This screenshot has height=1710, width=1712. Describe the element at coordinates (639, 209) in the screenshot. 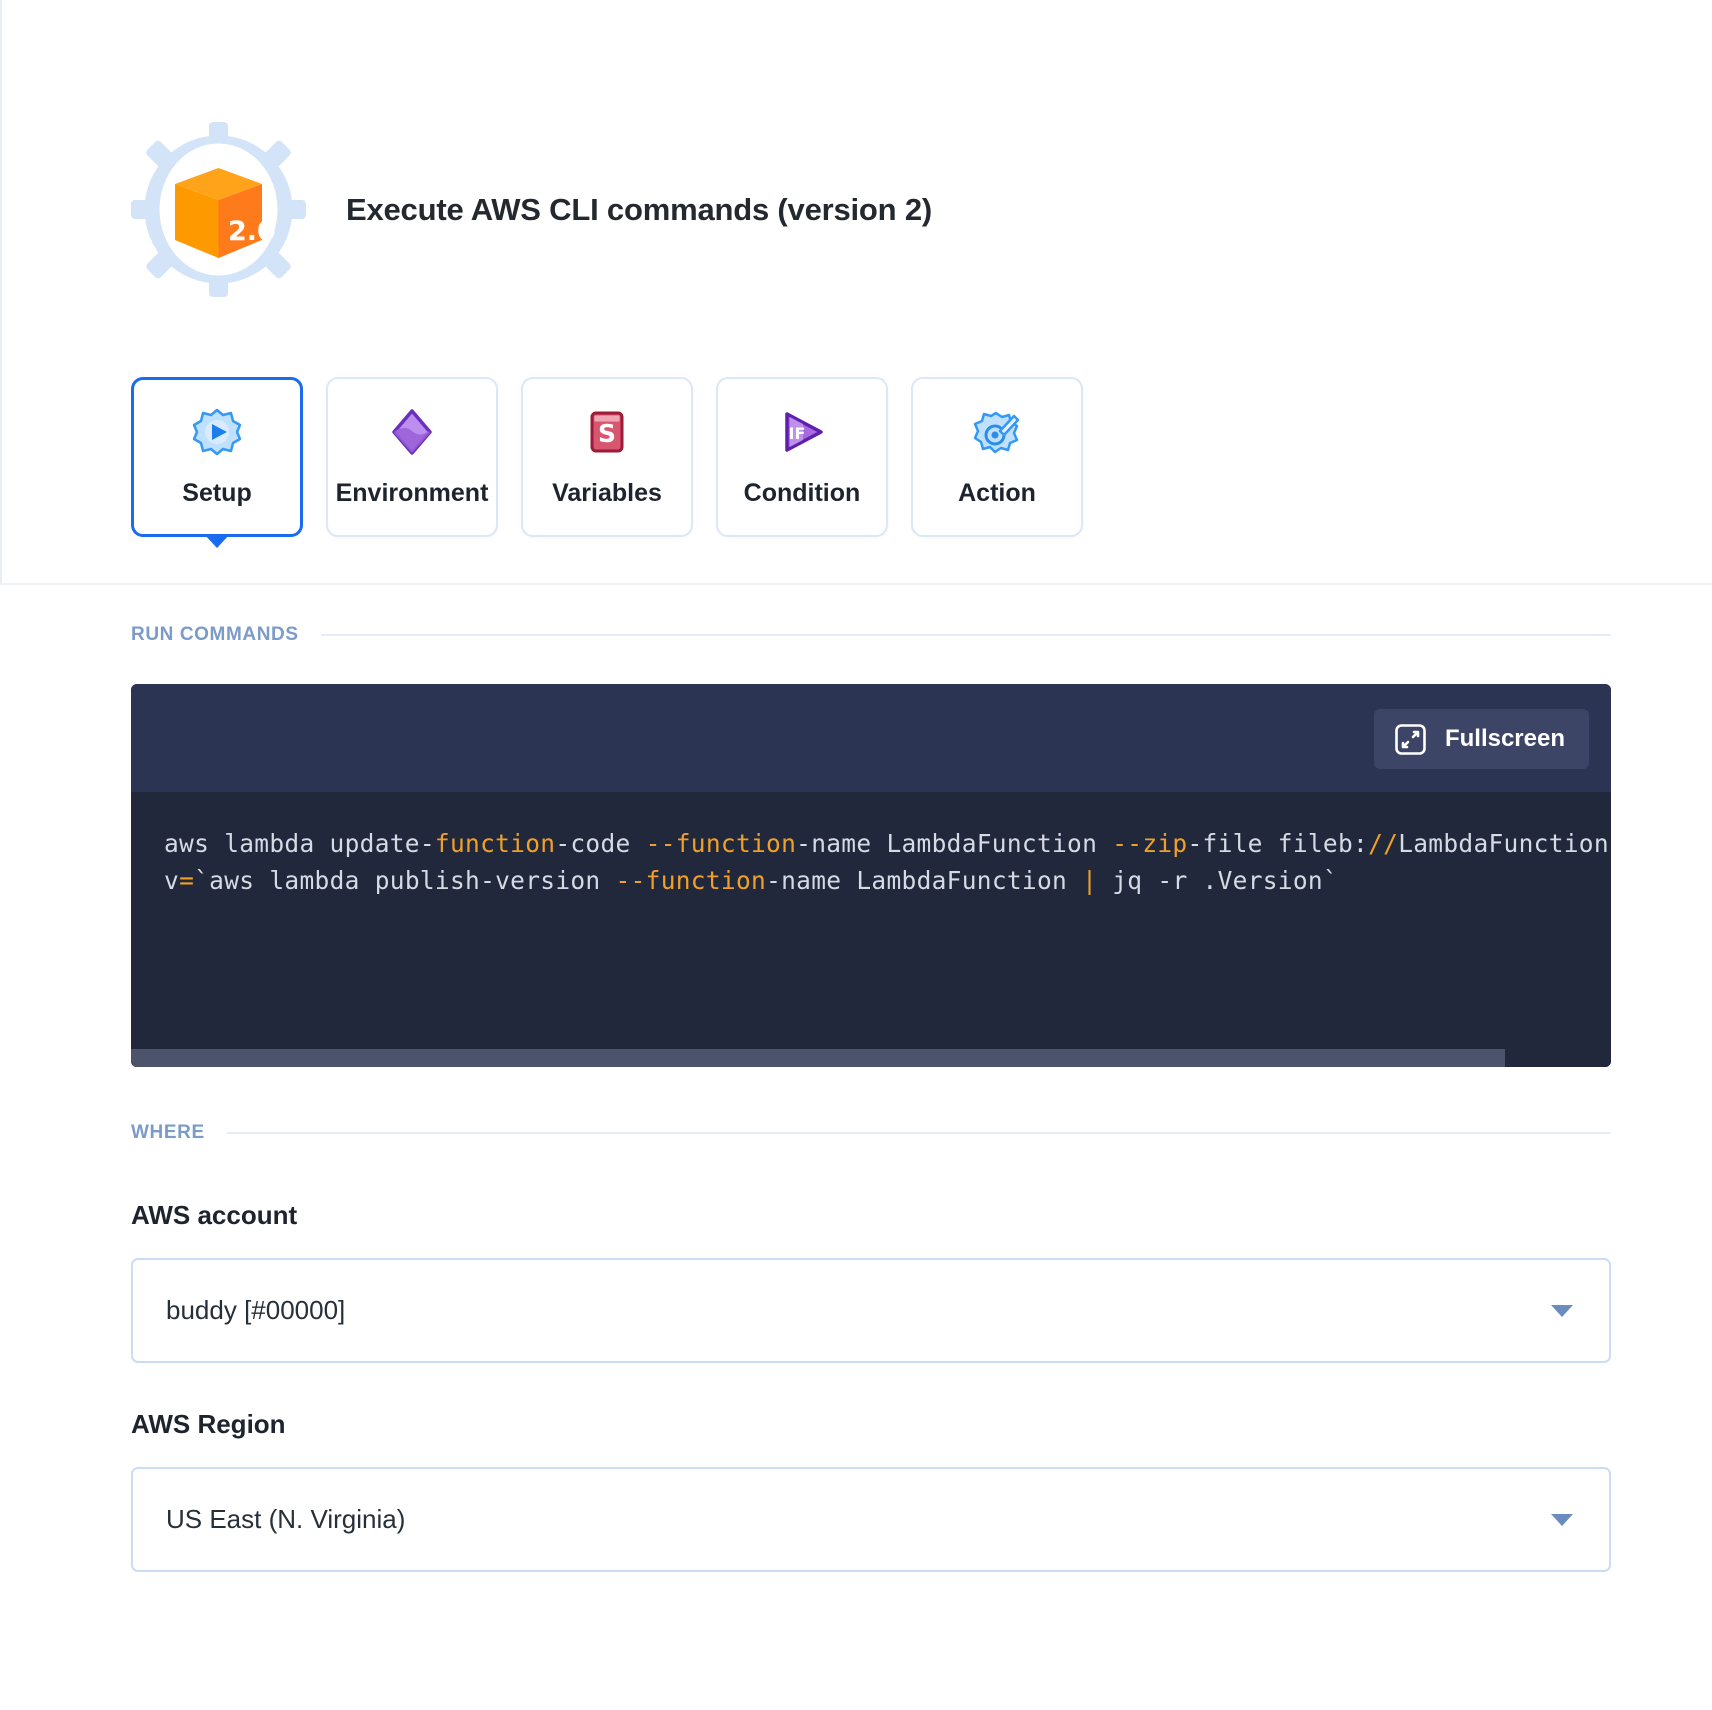

I see `page-title: Execute AWS CLI commands (version 2)` at that location.